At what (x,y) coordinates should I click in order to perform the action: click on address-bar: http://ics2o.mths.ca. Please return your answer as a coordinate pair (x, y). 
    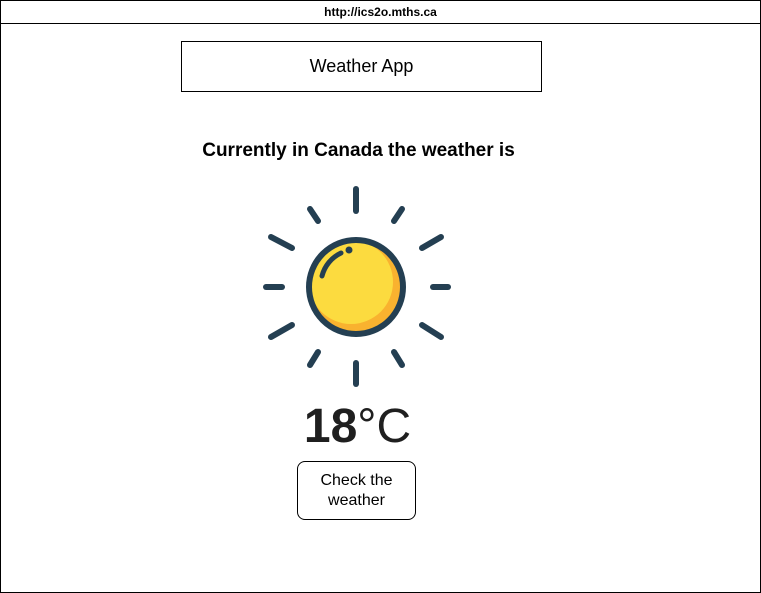
    Looking at the image, I should click on (380, 12).